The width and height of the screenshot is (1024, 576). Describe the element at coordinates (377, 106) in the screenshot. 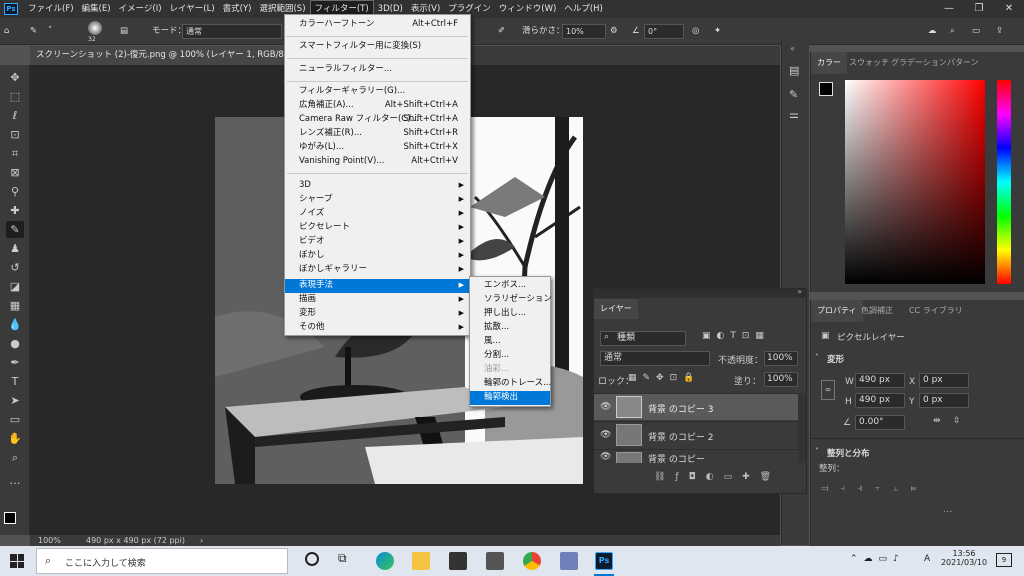

I see `menu-item-adaptive-wide-angle: 広角補正(A)... Alt+Shift+Ctrl+A` at that location.